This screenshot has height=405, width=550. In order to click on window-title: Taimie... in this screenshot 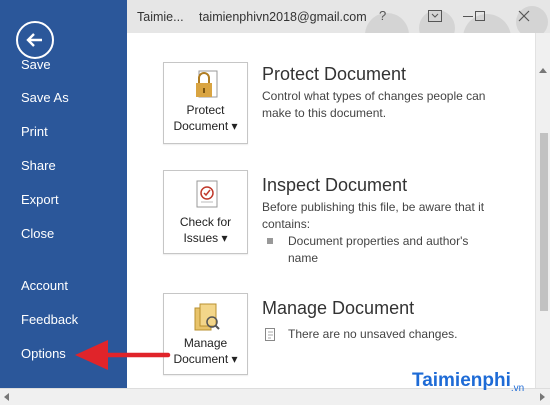, I will do `click(160, 17)`.